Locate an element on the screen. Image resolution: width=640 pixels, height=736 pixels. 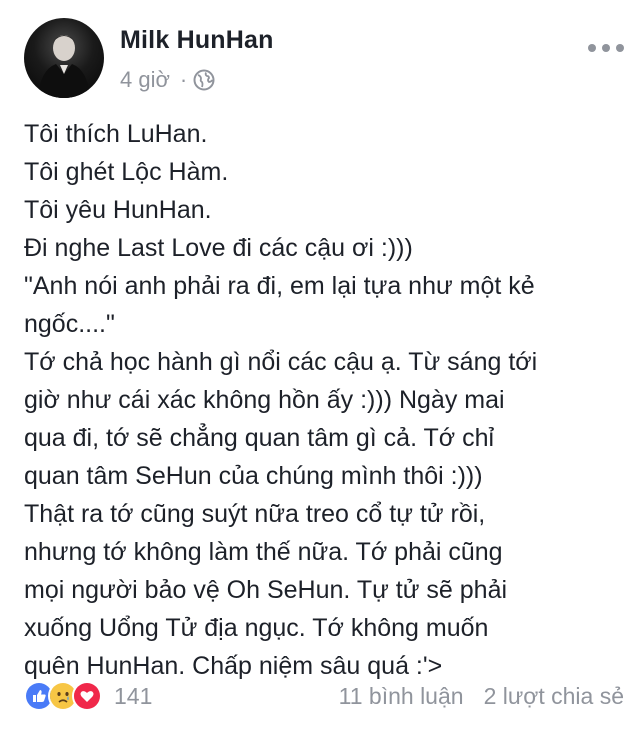
post-timestamp: 4 giờ is located at coordinates (145, 80).